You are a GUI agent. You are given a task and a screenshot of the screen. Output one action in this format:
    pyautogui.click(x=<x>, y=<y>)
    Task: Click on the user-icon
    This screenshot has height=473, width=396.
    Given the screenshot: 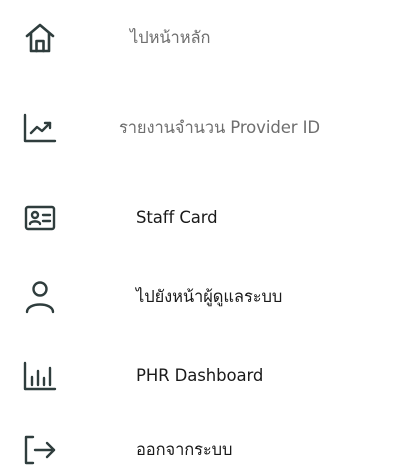 What is the action you would take?
    pyautogui.click(x=40, y=297)
    